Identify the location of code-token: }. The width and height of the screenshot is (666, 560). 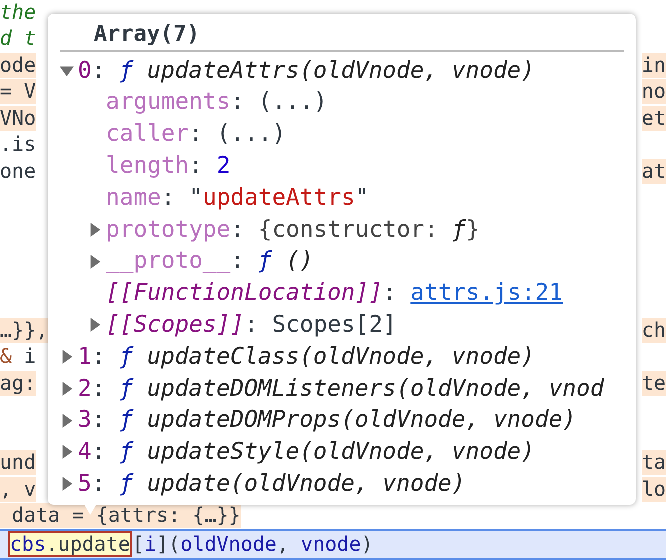
(473, 230).